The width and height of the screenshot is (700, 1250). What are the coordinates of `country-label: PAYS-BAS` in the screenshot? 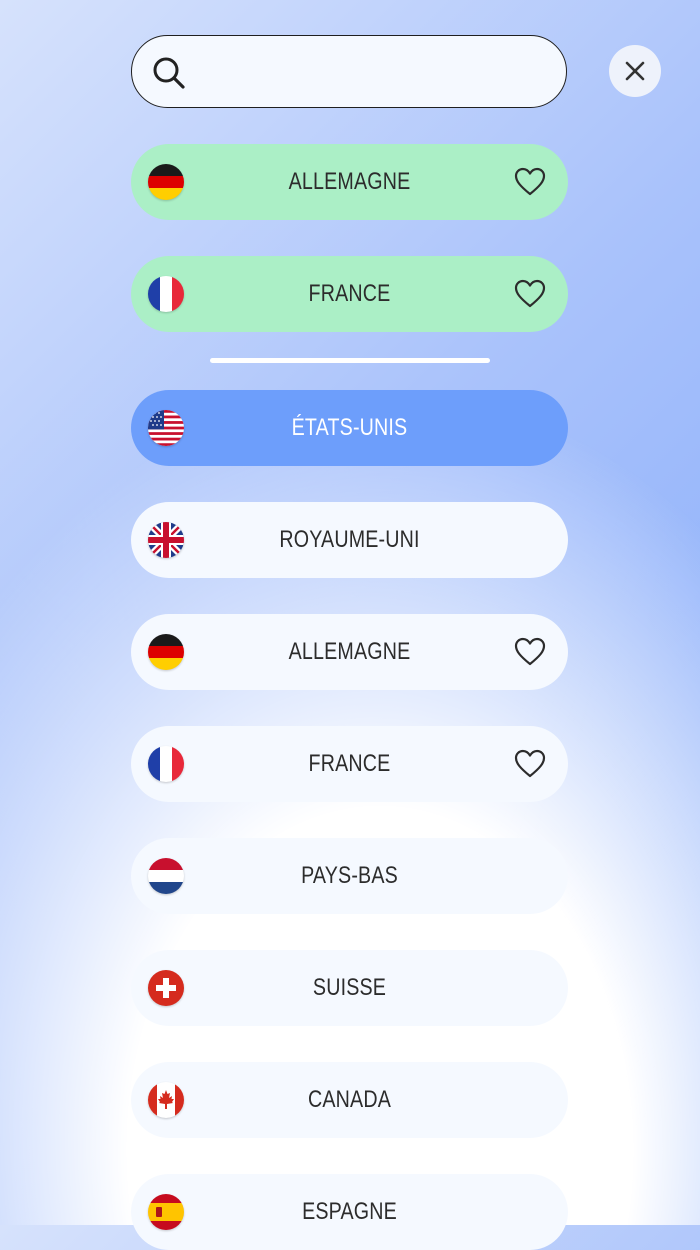 It's located at (349, 875).